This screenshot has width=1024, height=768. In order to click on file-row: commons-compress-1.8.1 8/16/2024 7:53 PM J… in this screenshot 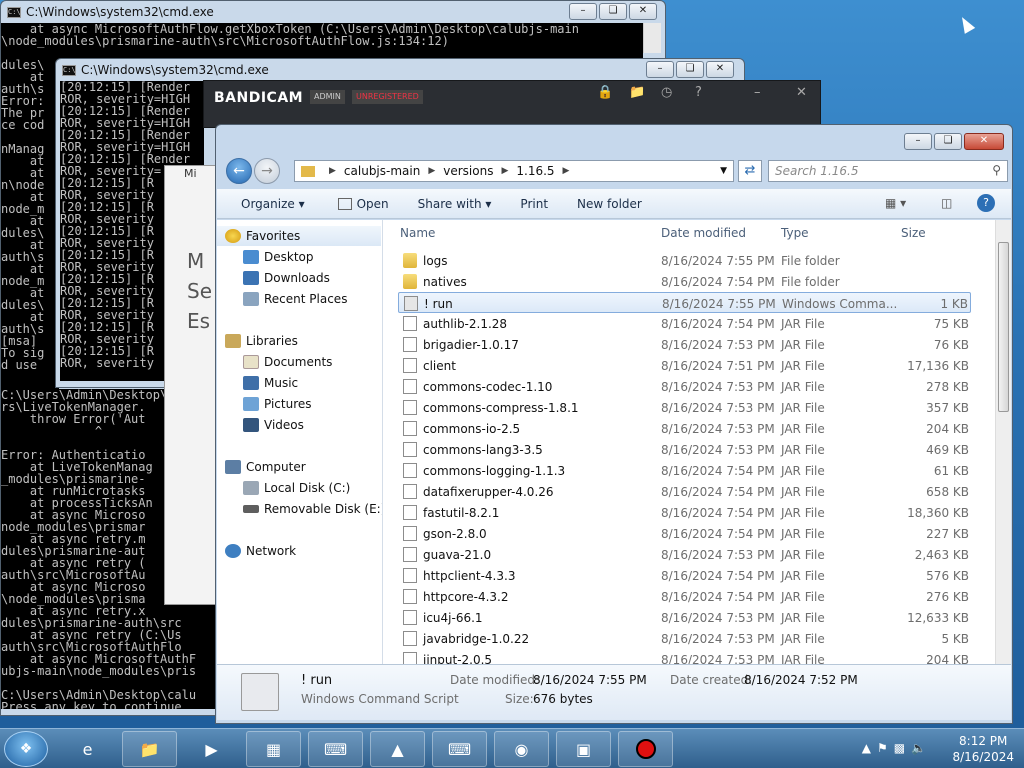, I will do `click(684, 407)`.